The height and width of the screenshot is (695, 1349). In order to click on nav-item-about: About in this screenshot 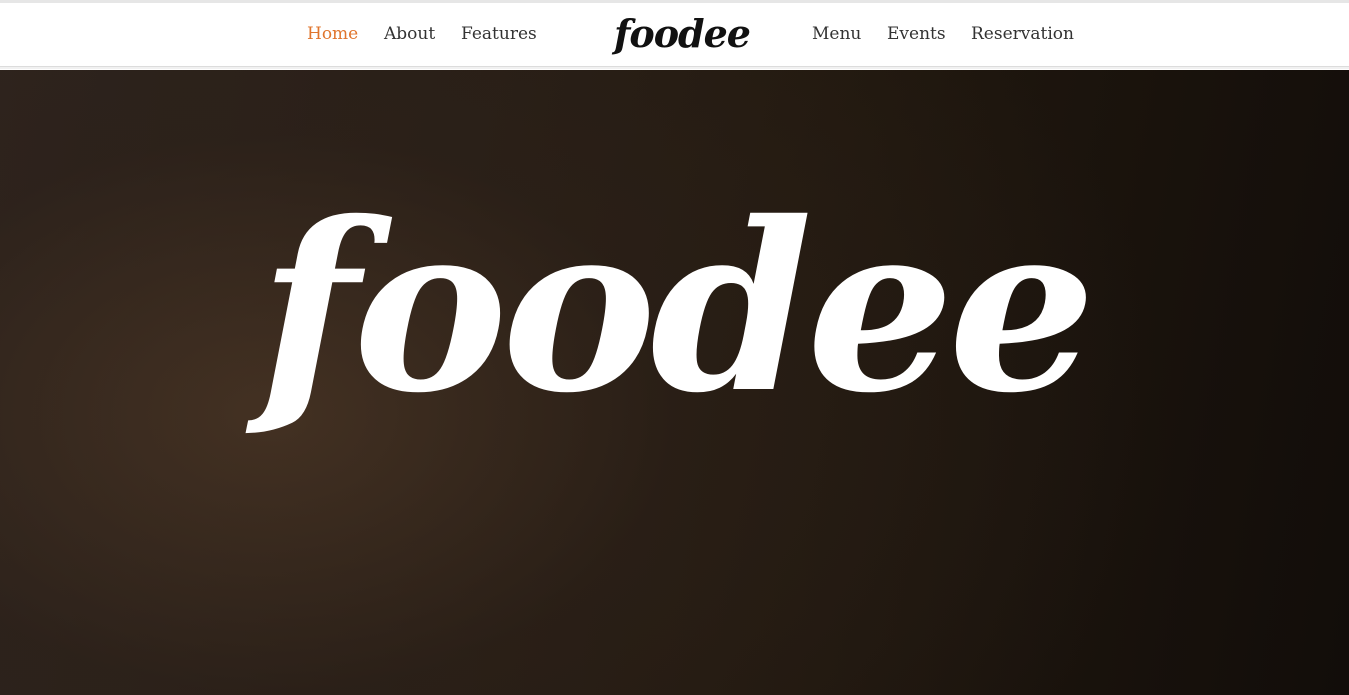, I will do `click(409, 34)`.